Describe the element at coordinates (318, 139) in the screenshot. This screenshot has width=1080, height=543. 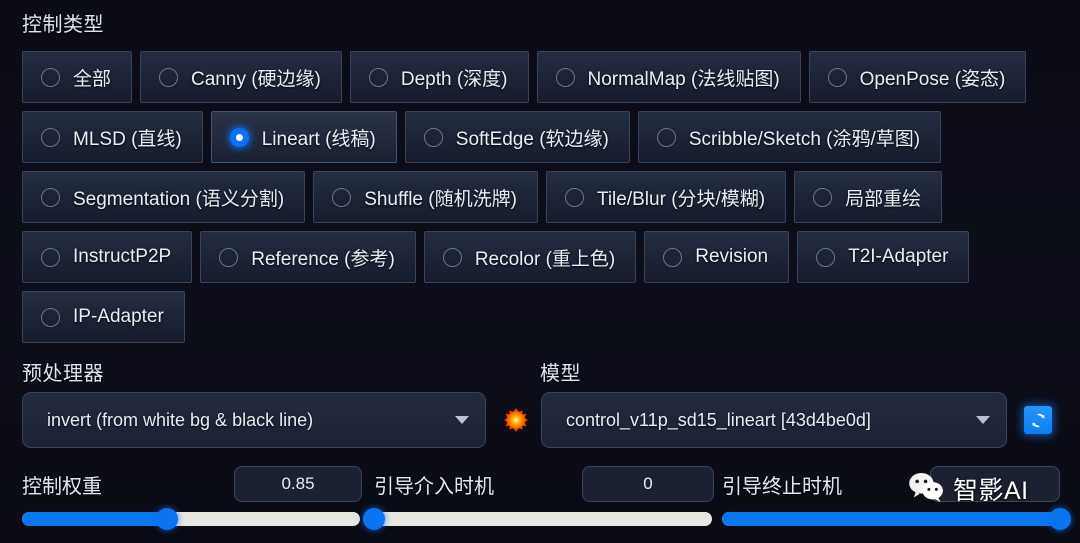
I see `control-type-option-label: Lineart (线稿)` at that location.